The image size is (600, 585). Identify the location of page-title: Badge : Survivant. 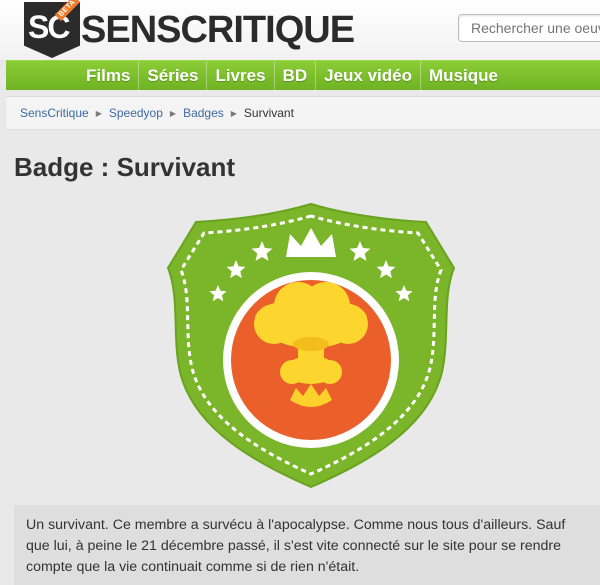
(125, 167).